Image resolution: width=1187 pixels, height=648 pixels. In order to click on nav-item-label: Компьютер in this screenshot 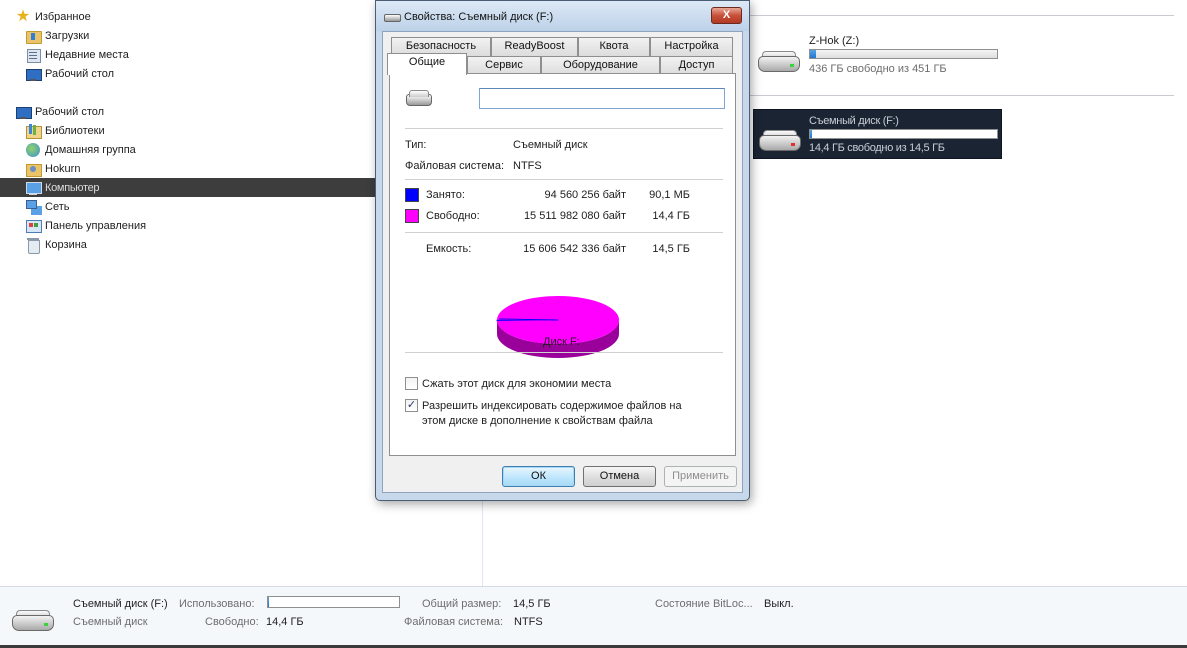, I will do `click(72, 187)`.